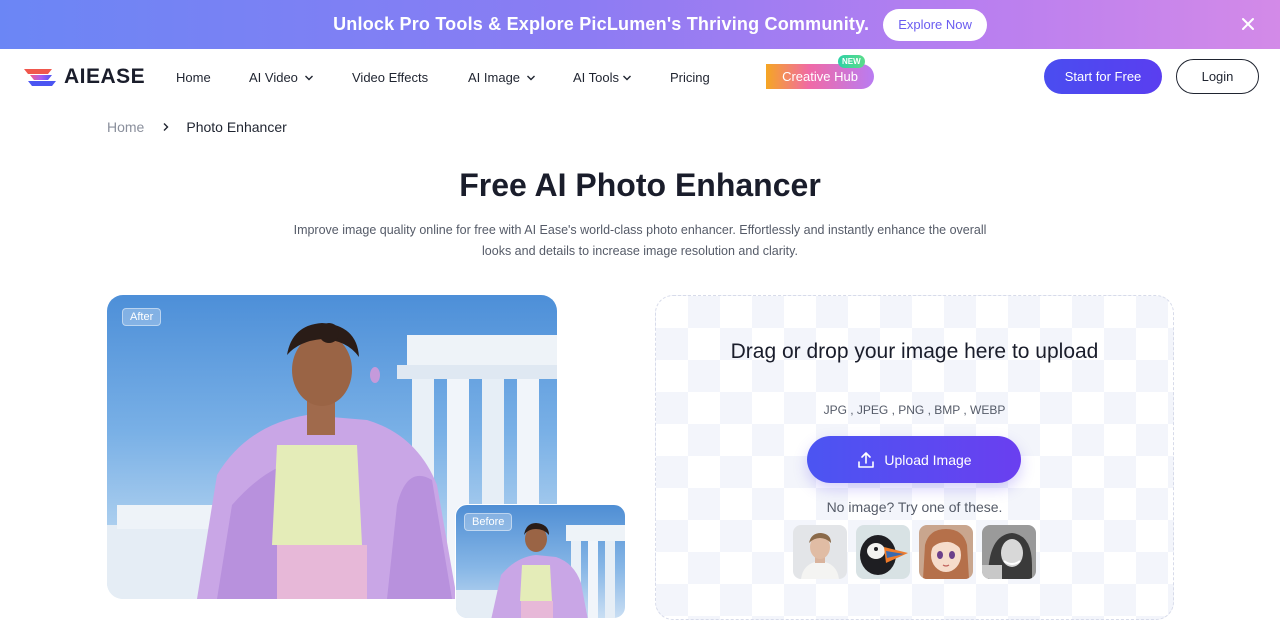 The height and width of the screenshot is (640, 1280). Describe the element at coordinates (142, 317) in the screenshot. I see `after-label: After` at that location.